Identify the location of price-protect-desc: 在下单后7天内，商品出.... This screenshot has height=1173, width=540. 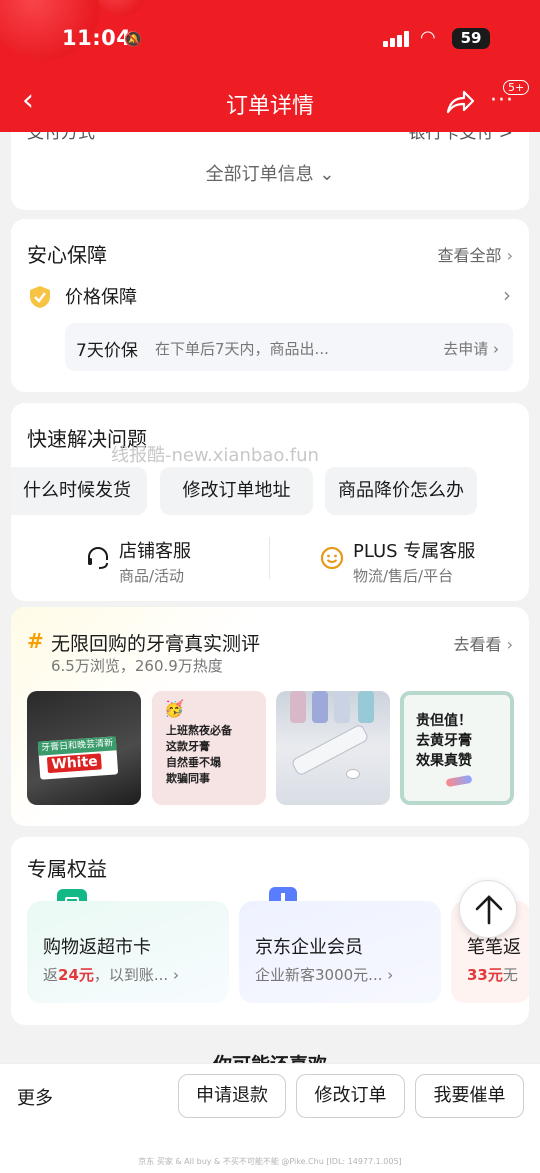
(242, 349).